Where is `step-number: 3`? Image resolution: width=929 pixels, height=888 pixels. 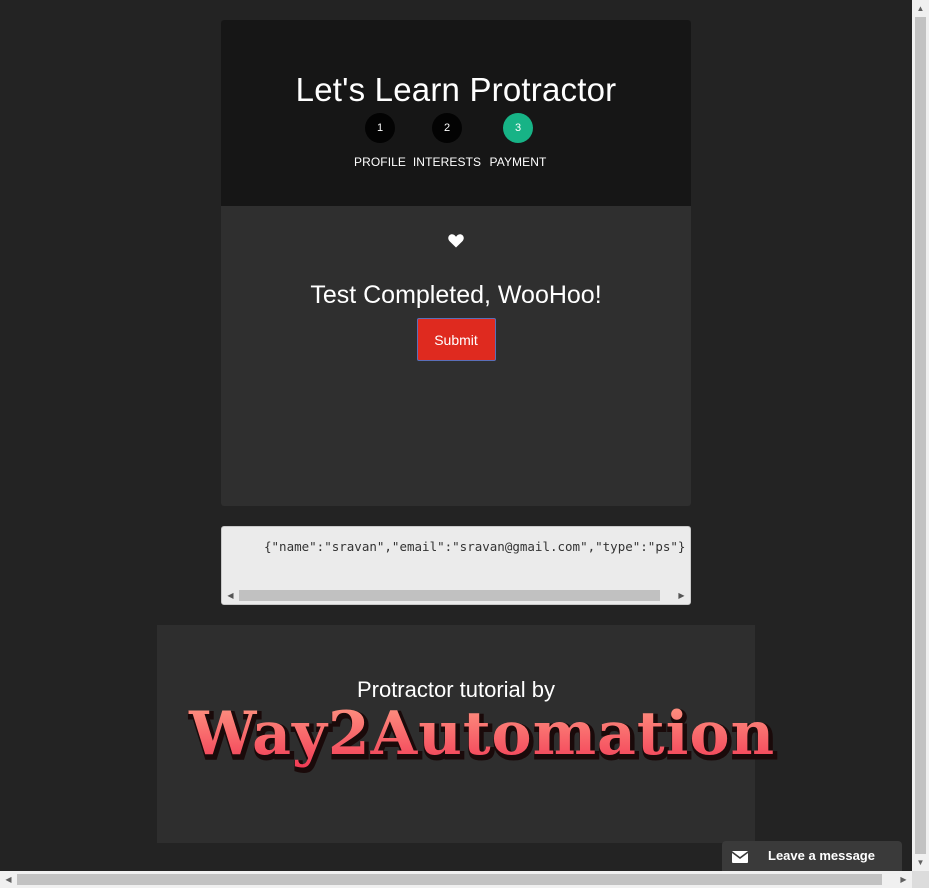 step-number: 3 is located at coordinates (518, 128).